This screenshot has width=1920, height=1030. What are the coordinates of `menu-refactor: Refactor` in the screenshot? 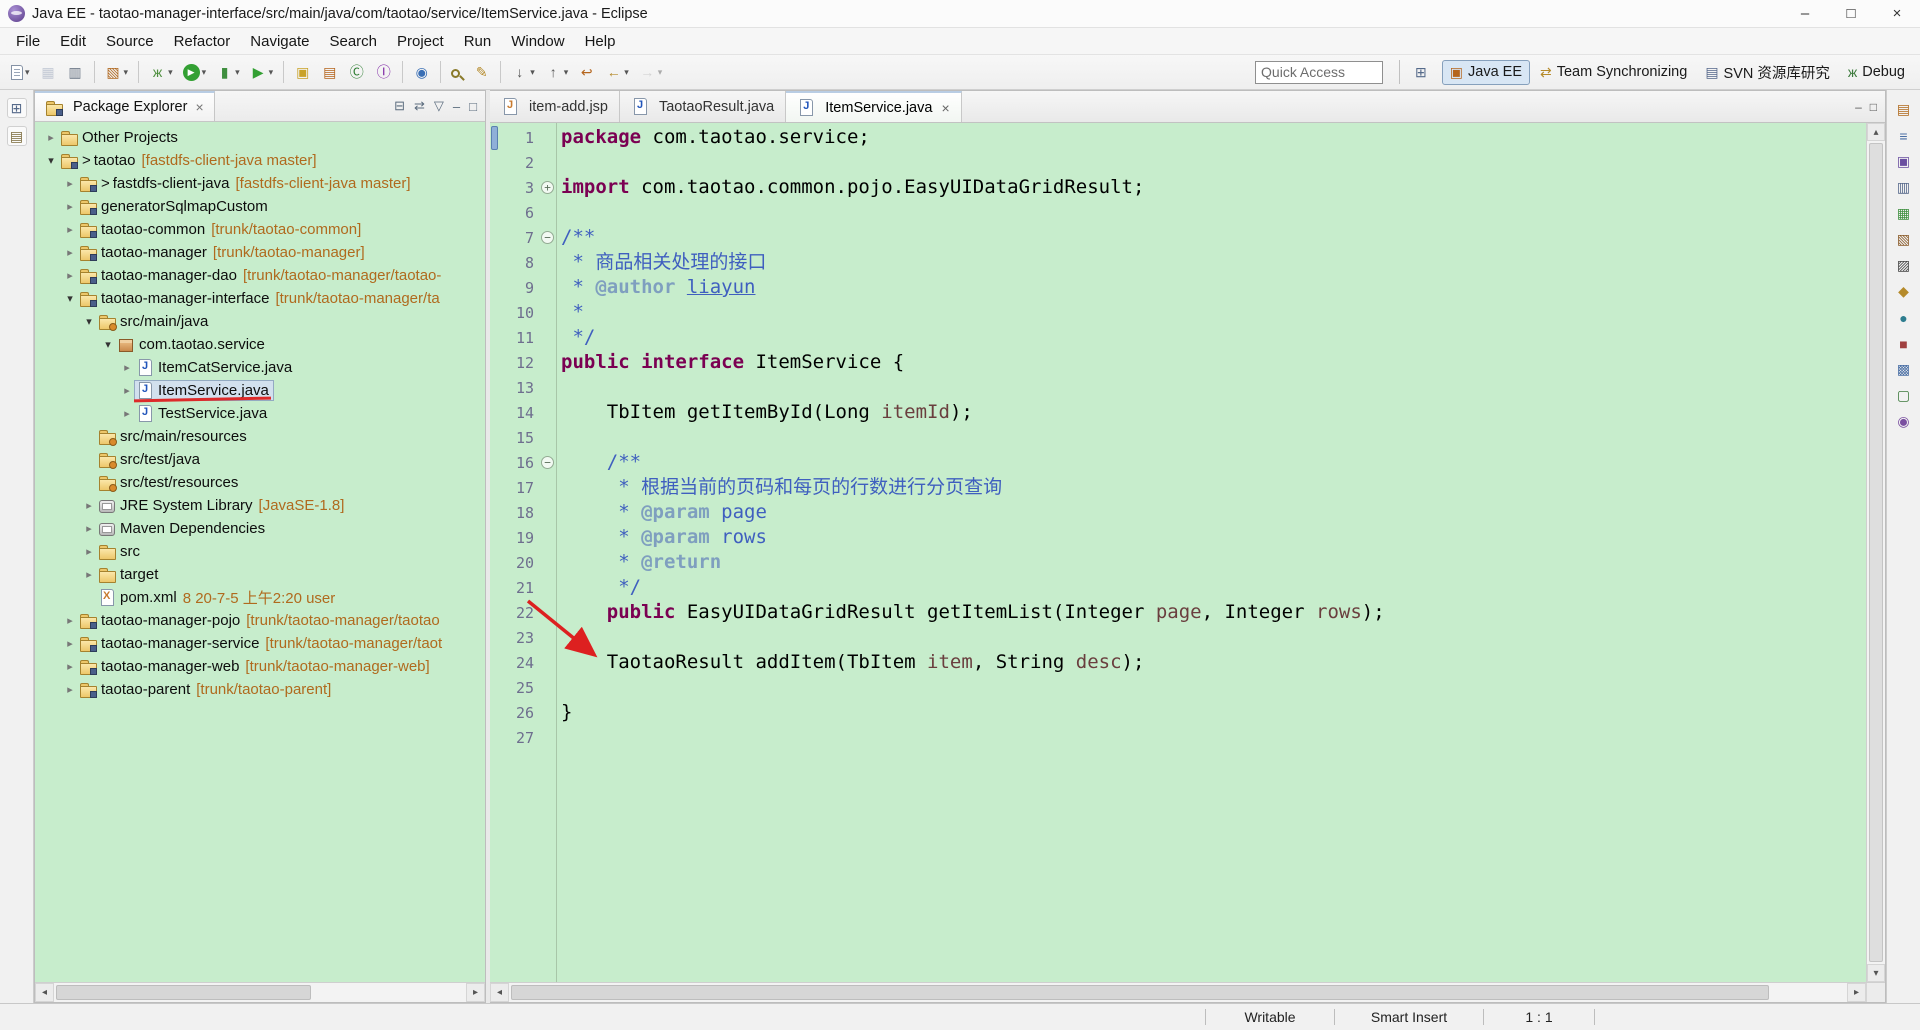 It's located at (202, 41).